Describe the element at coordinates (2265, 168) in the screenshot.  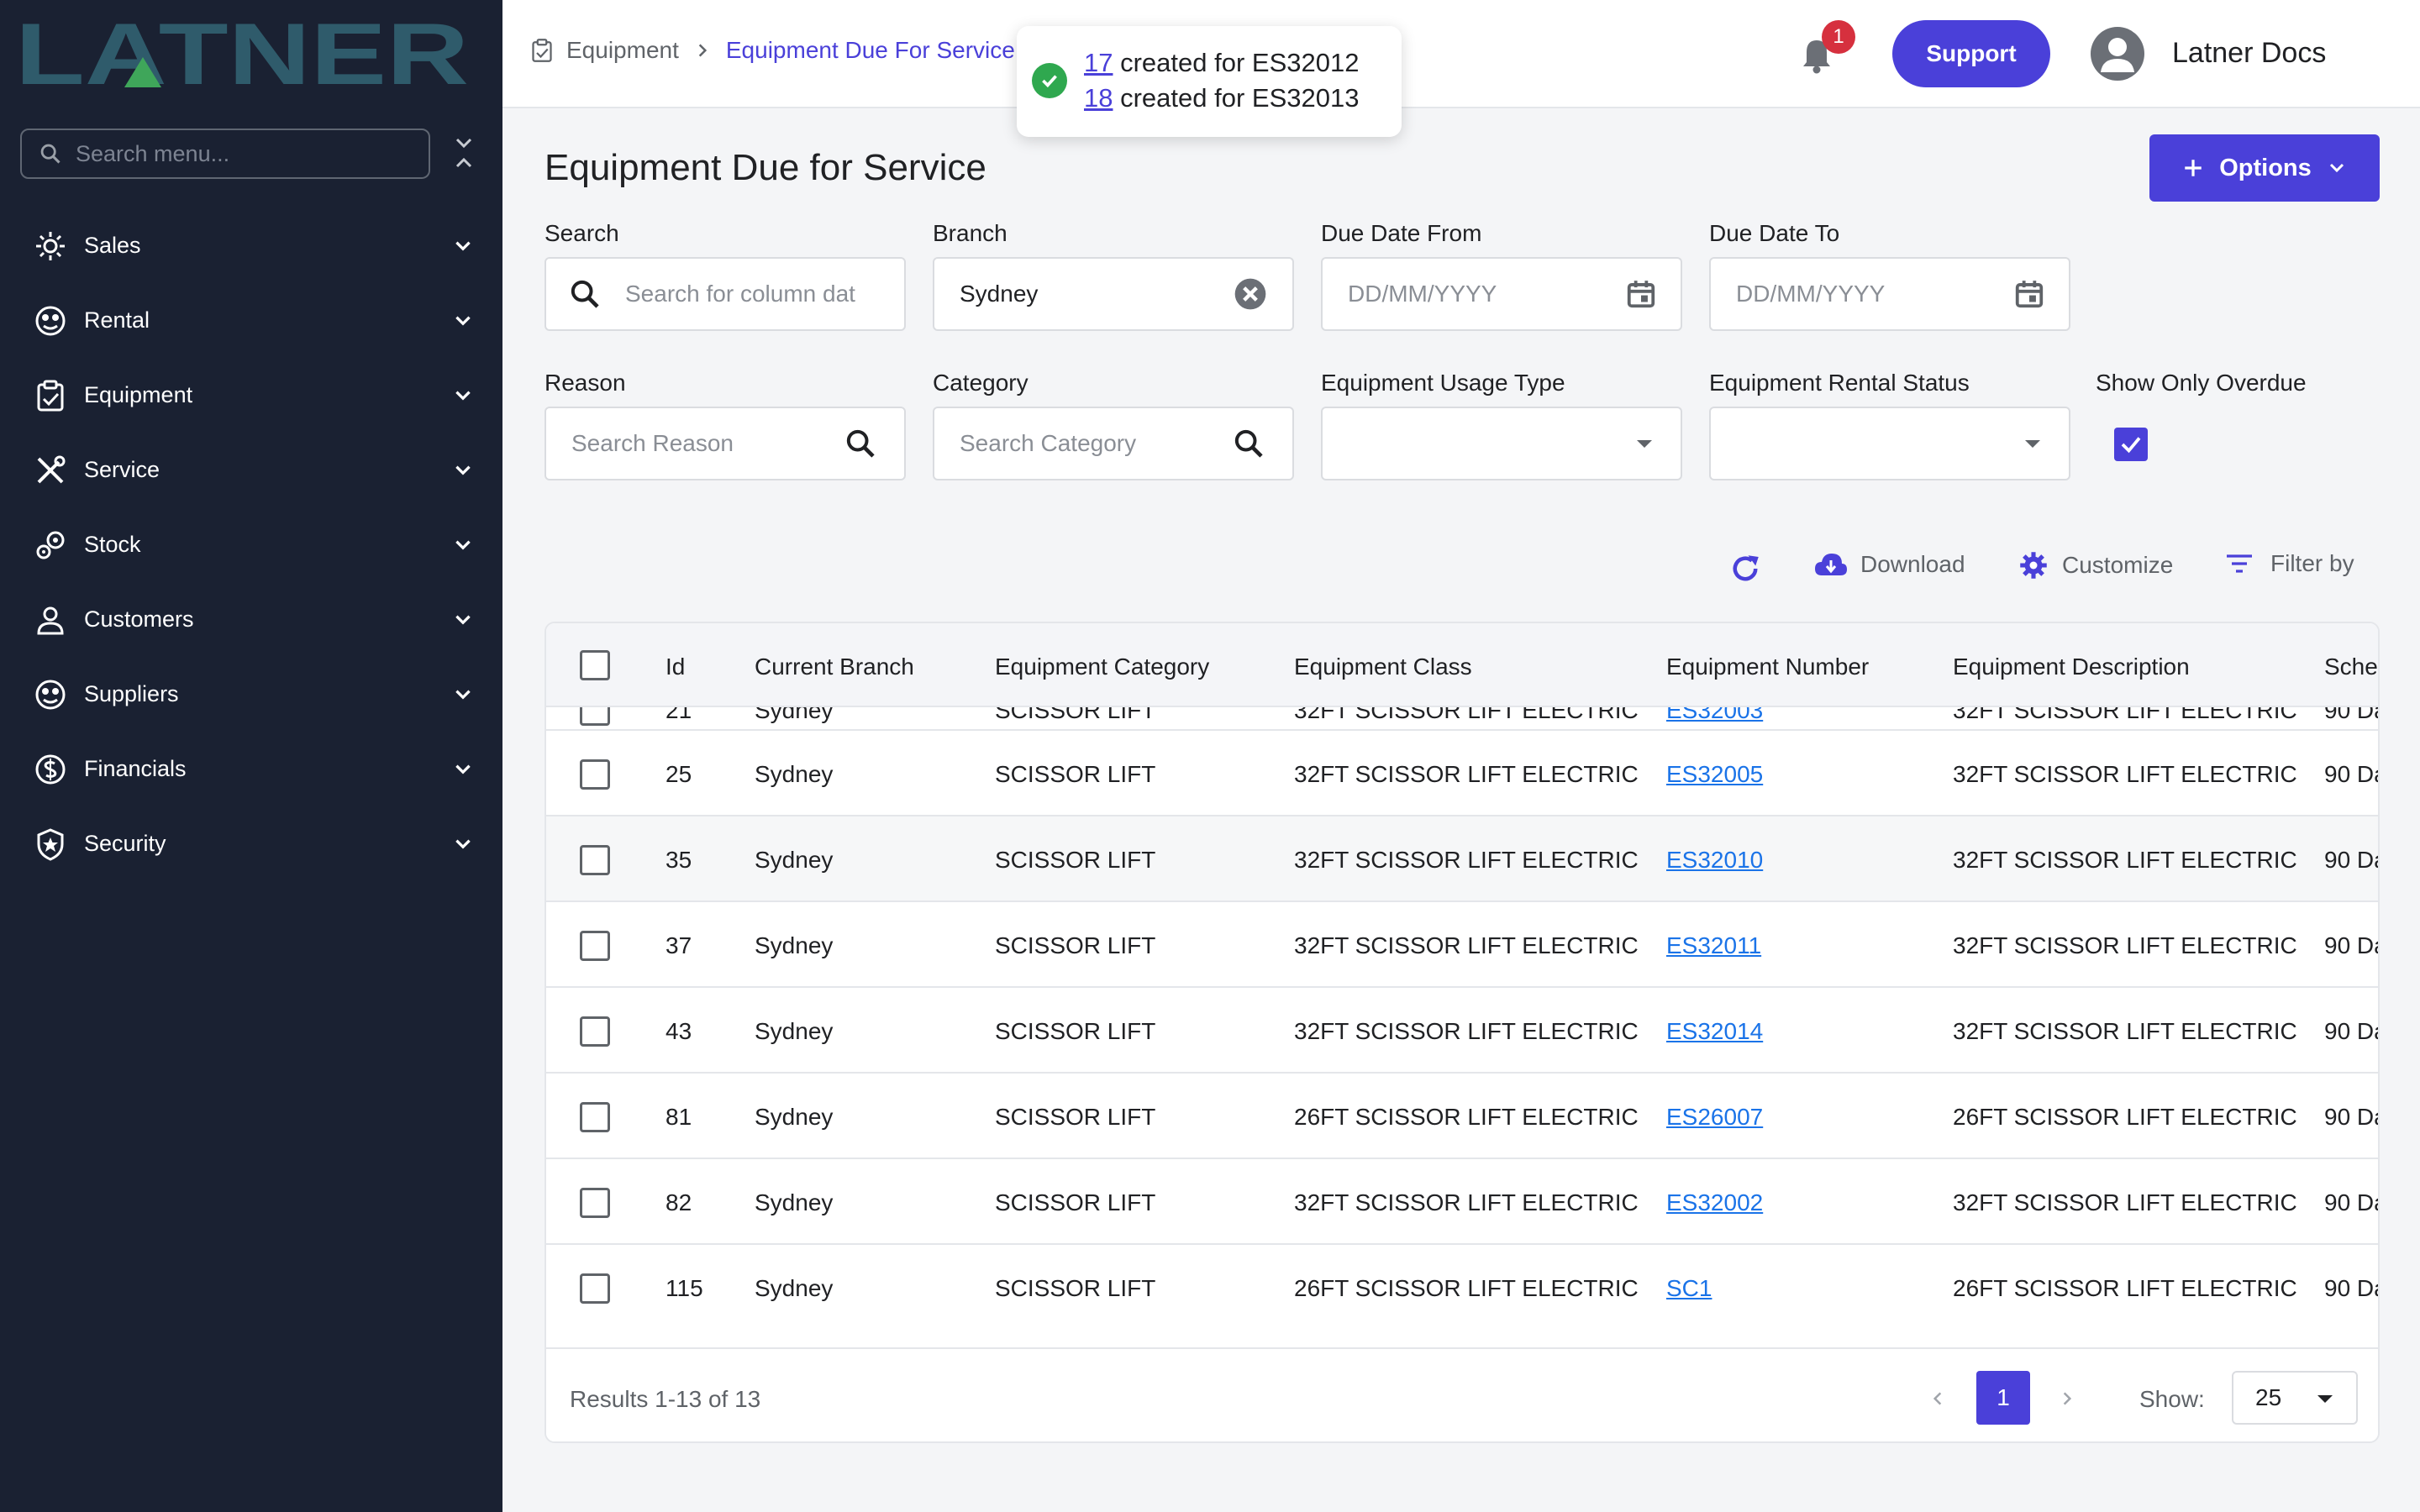
I see `options-button: Options` at that location.